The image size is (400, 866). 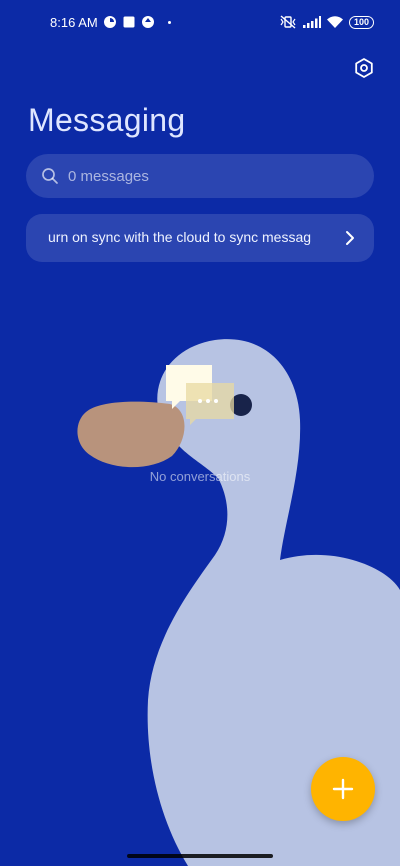 What do you see at coordinates (129, 22) in the screenshot?
I see `notification-square-icon` at bounding box center [129, 22].